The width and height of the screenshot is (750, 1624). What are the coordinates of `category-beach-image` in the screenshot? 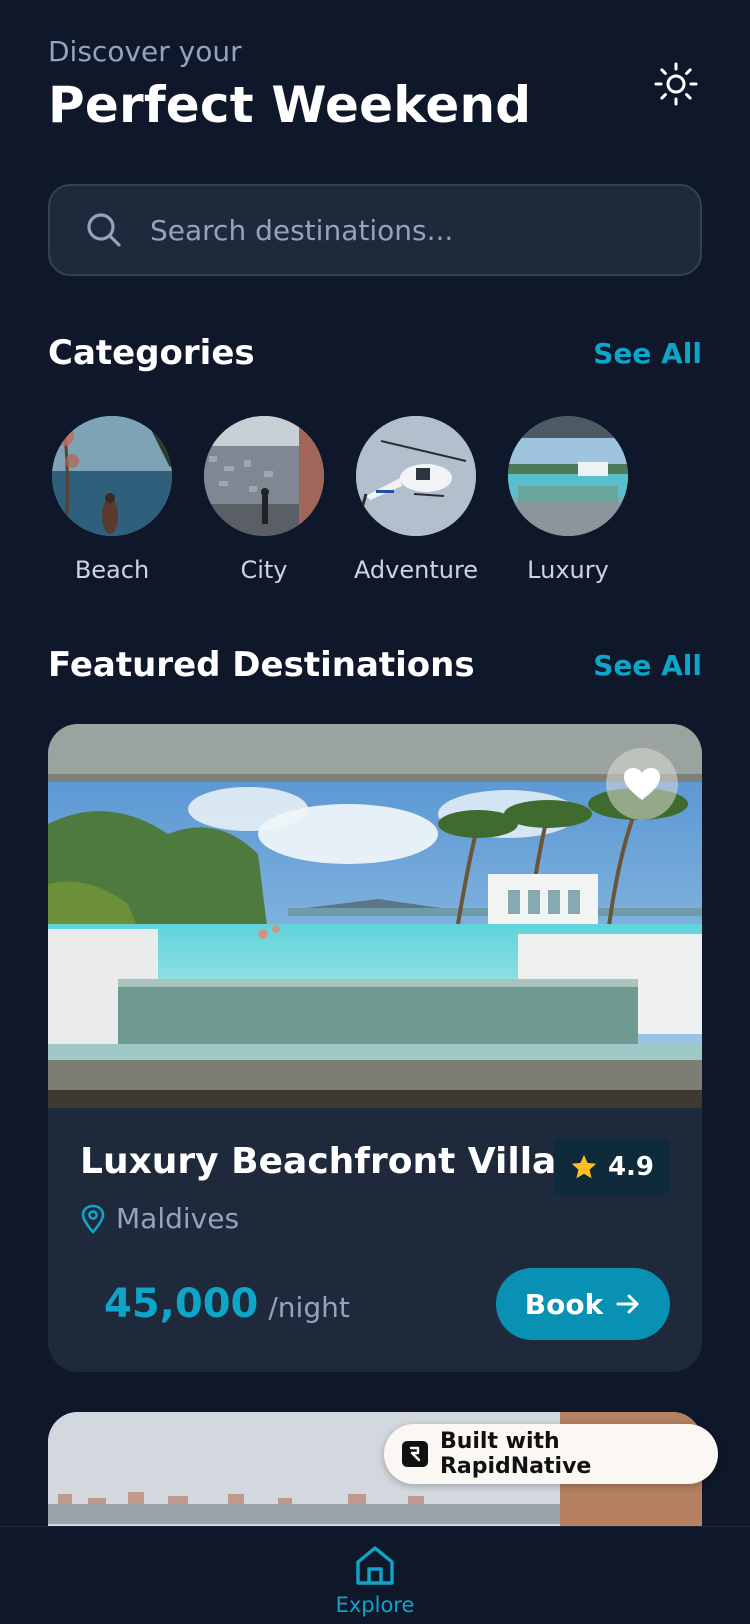 It's located at (112, 476).